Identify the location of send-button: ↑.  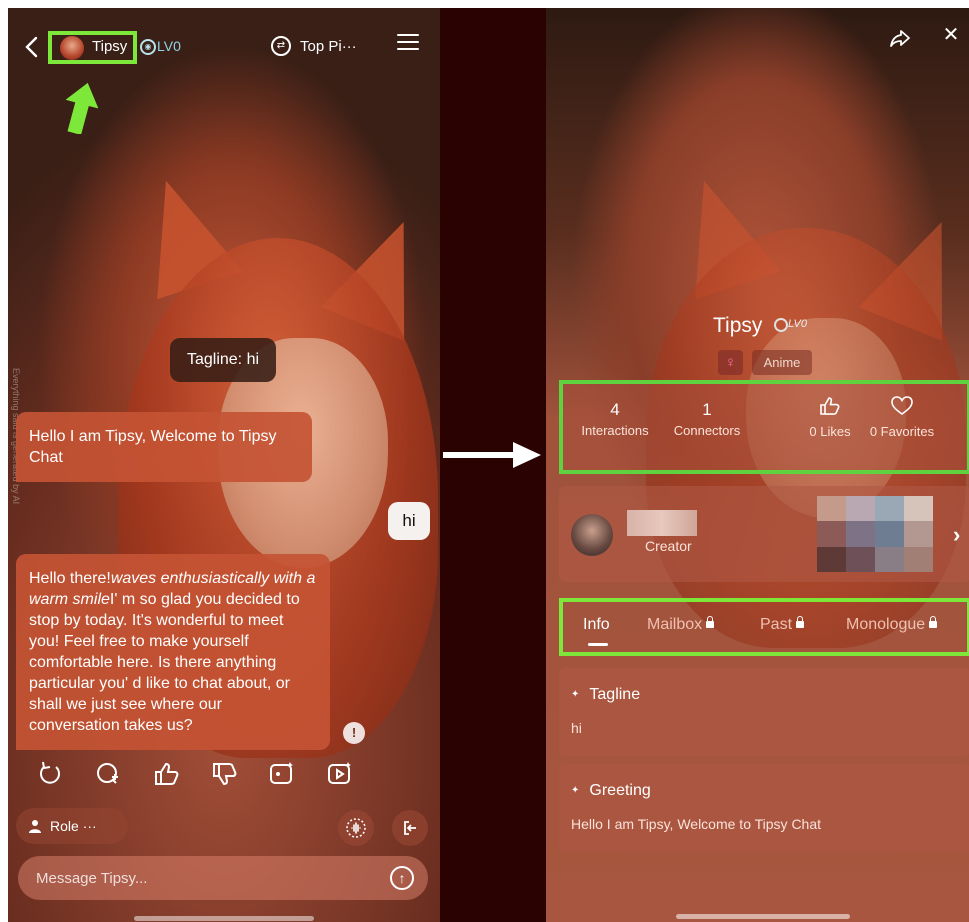
(402, 878).